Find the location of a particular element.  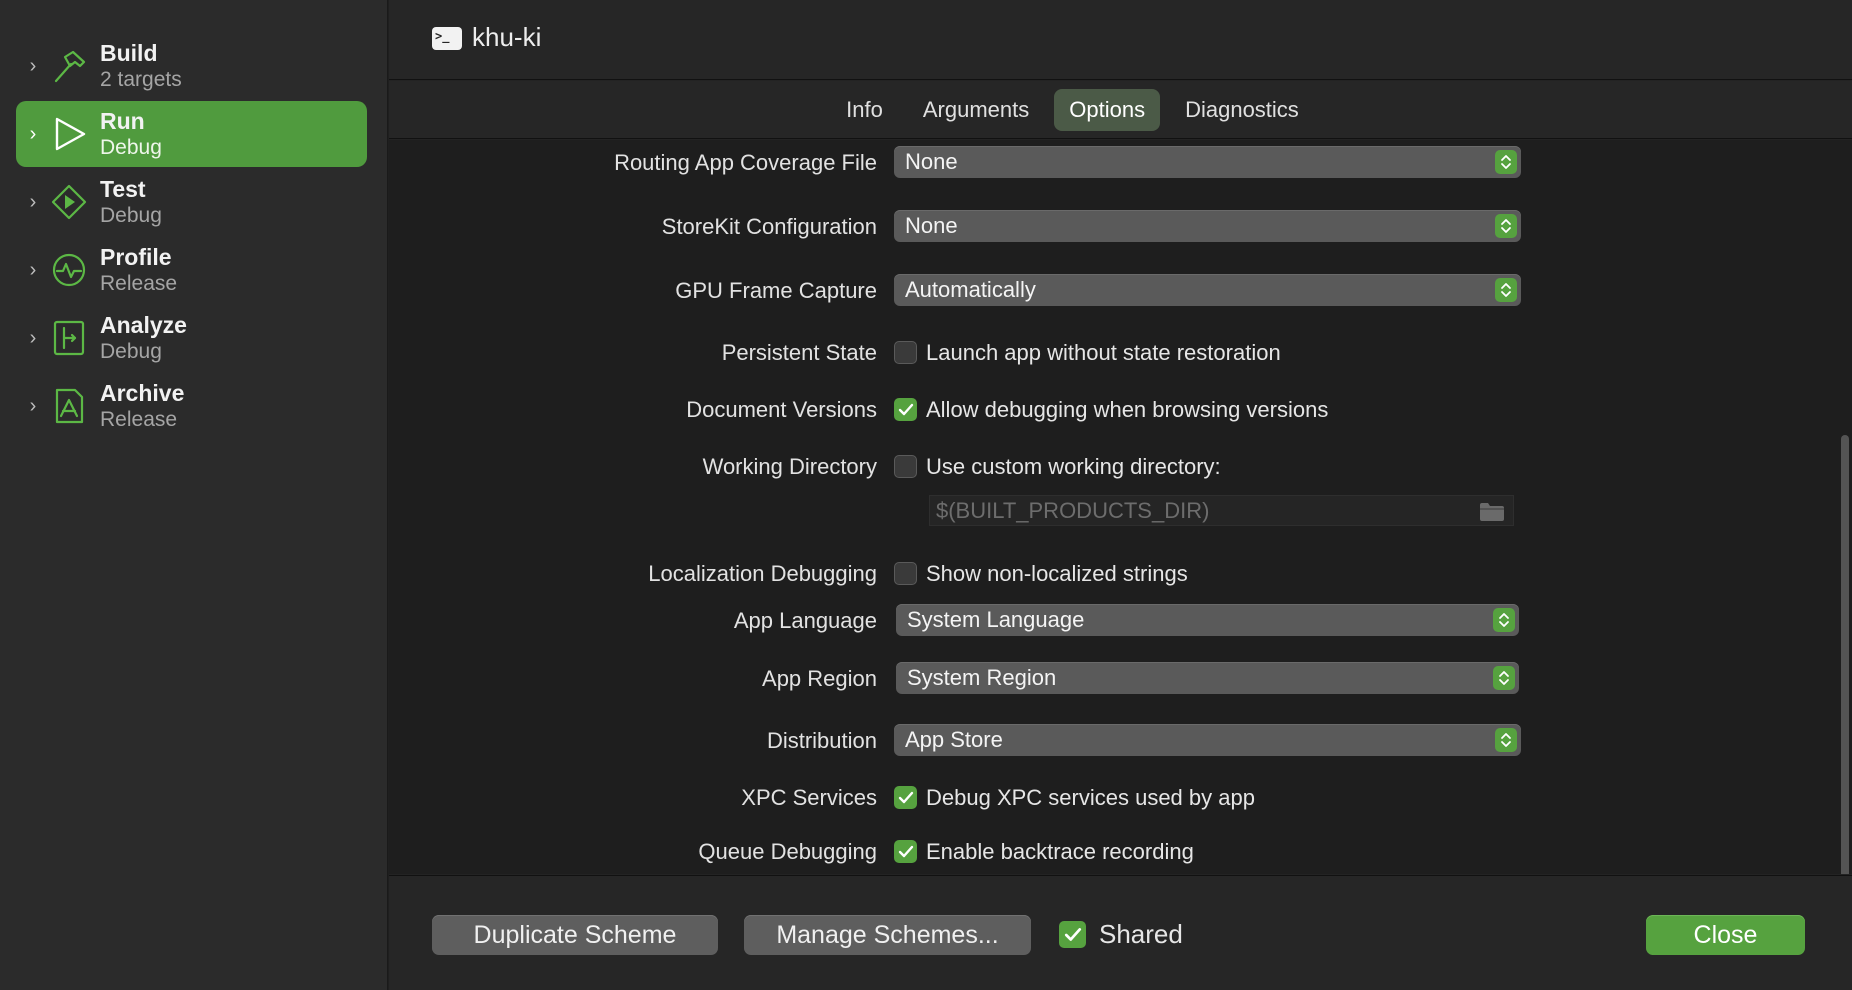

working-directory-path-field: $(BUILT_PRODUCTS_DIR) is located at coordinates (1221, 510).